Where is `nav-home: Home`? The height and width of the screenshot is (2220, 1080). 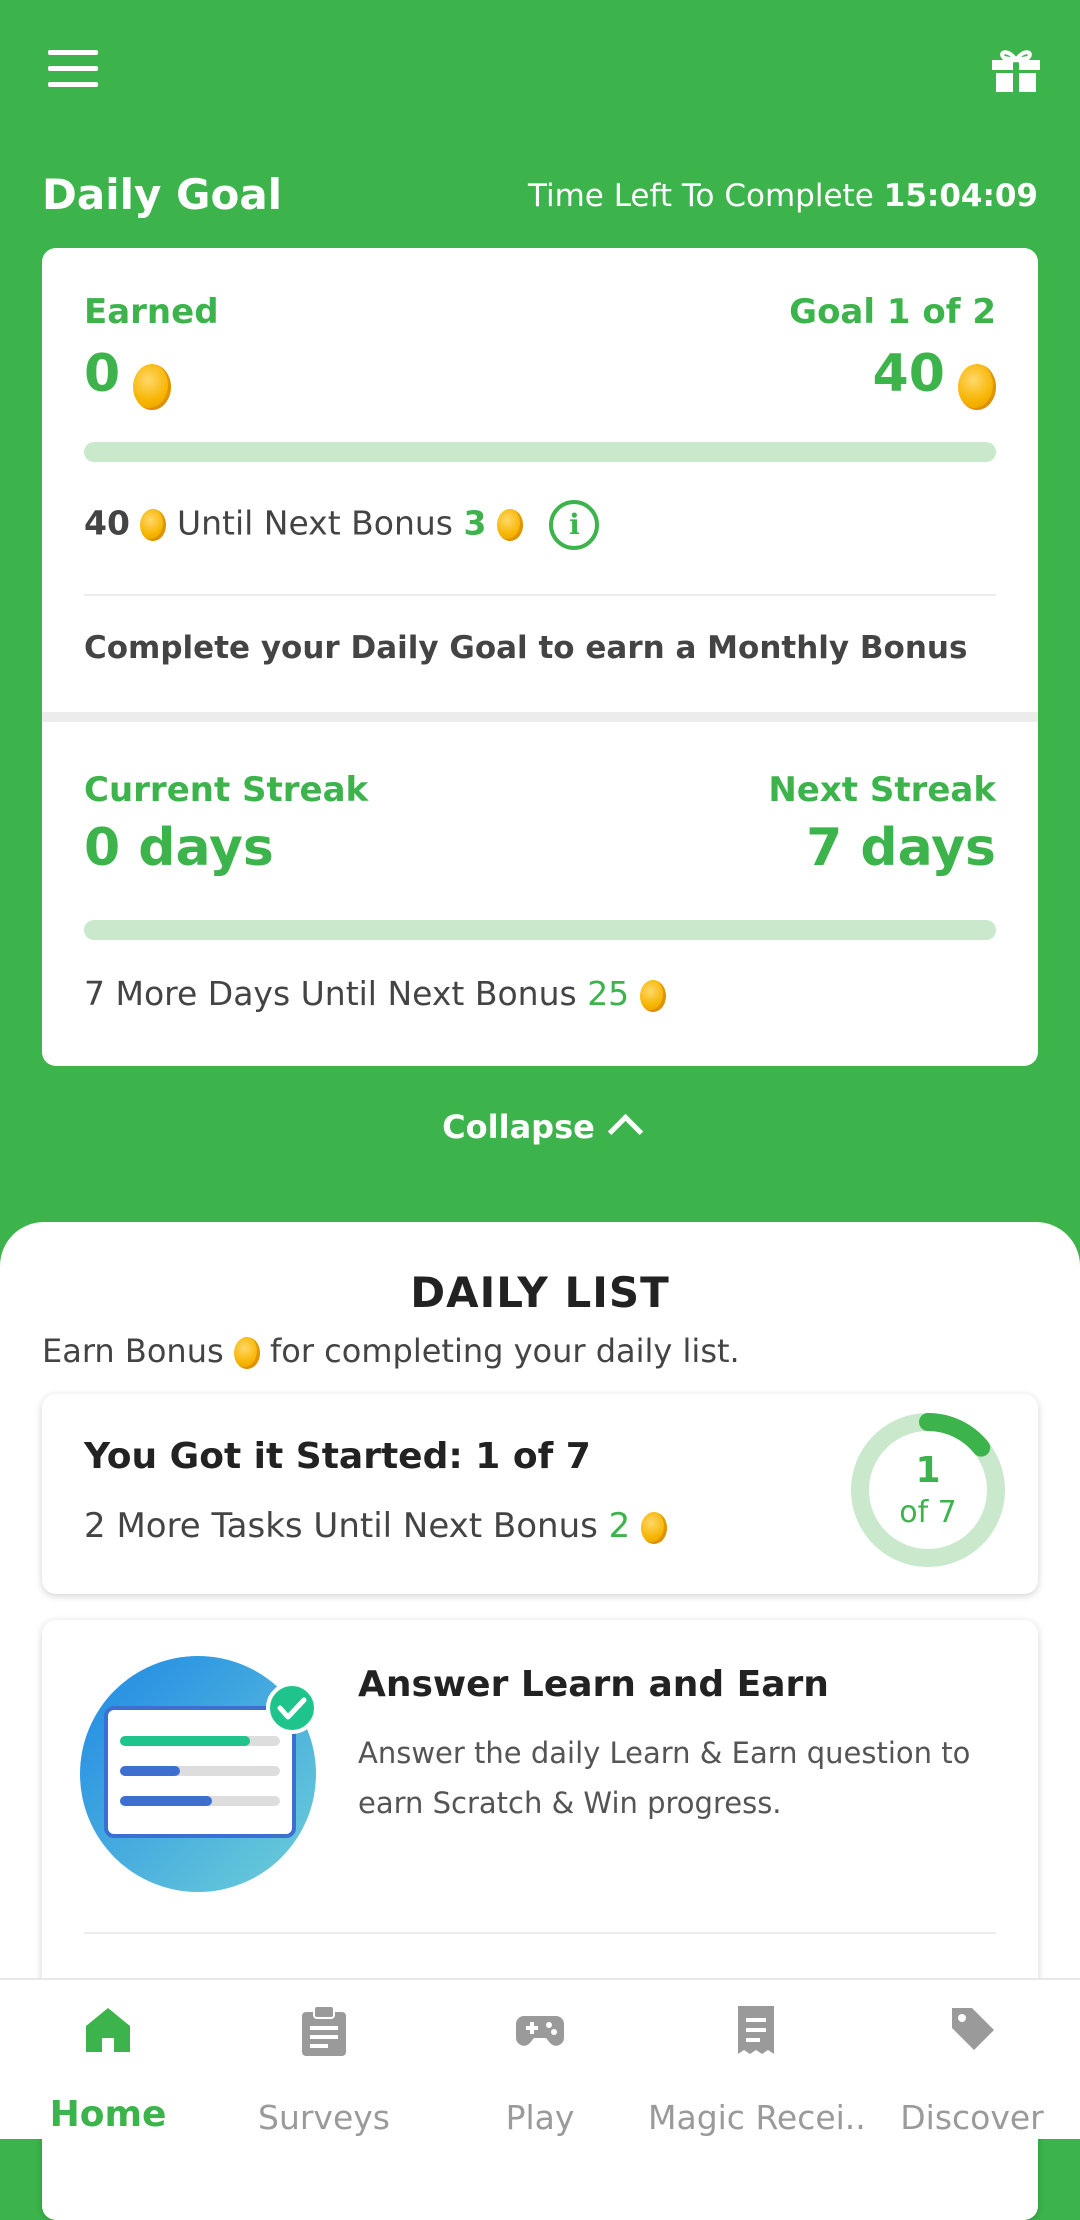
nav-home: Home is located at coordinates (108, 2059).